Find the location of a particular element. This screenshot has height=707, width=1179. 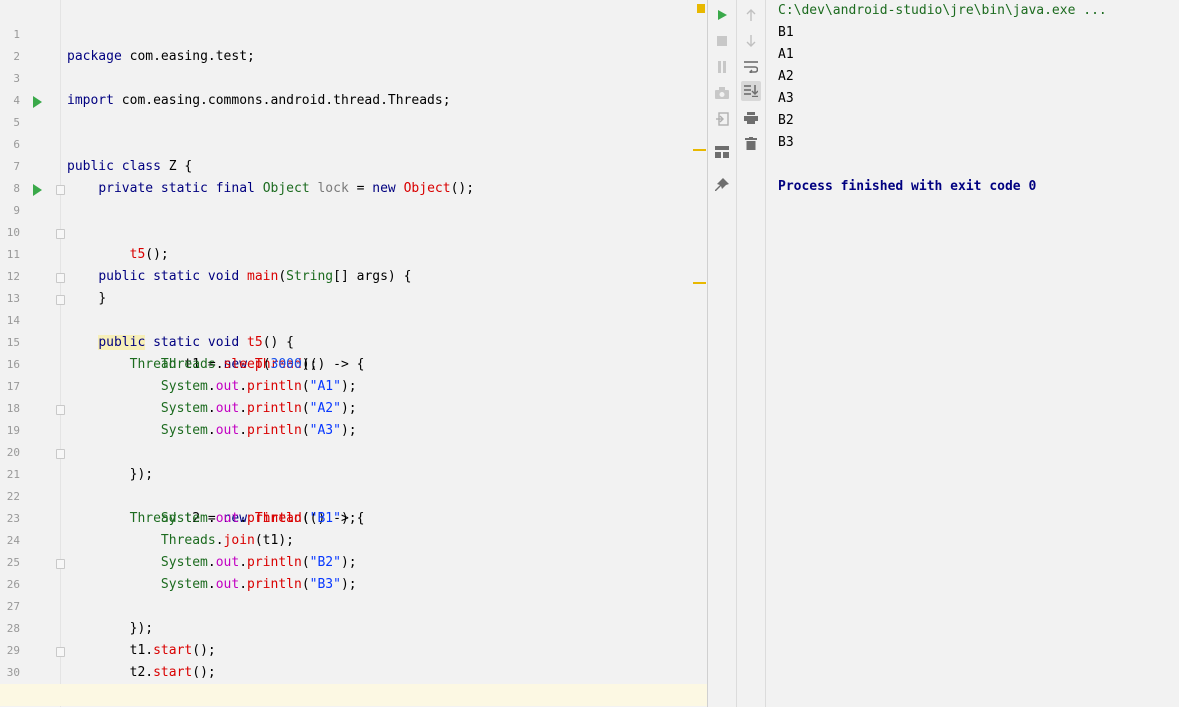

run-main-icon is located at coordinates (37, 190).